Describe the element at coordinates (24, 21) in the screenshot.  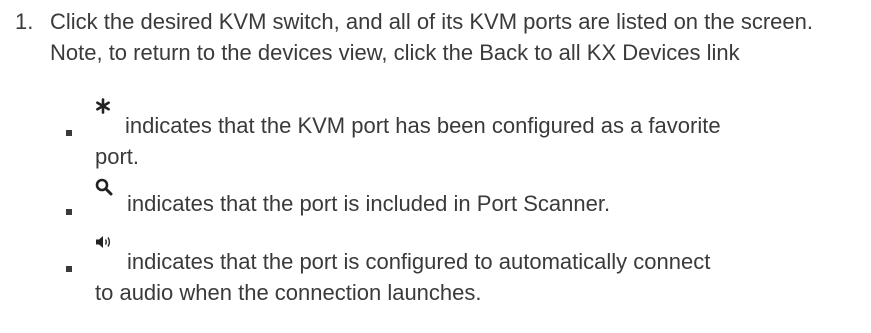
I see `step-number: 1.` at that location.